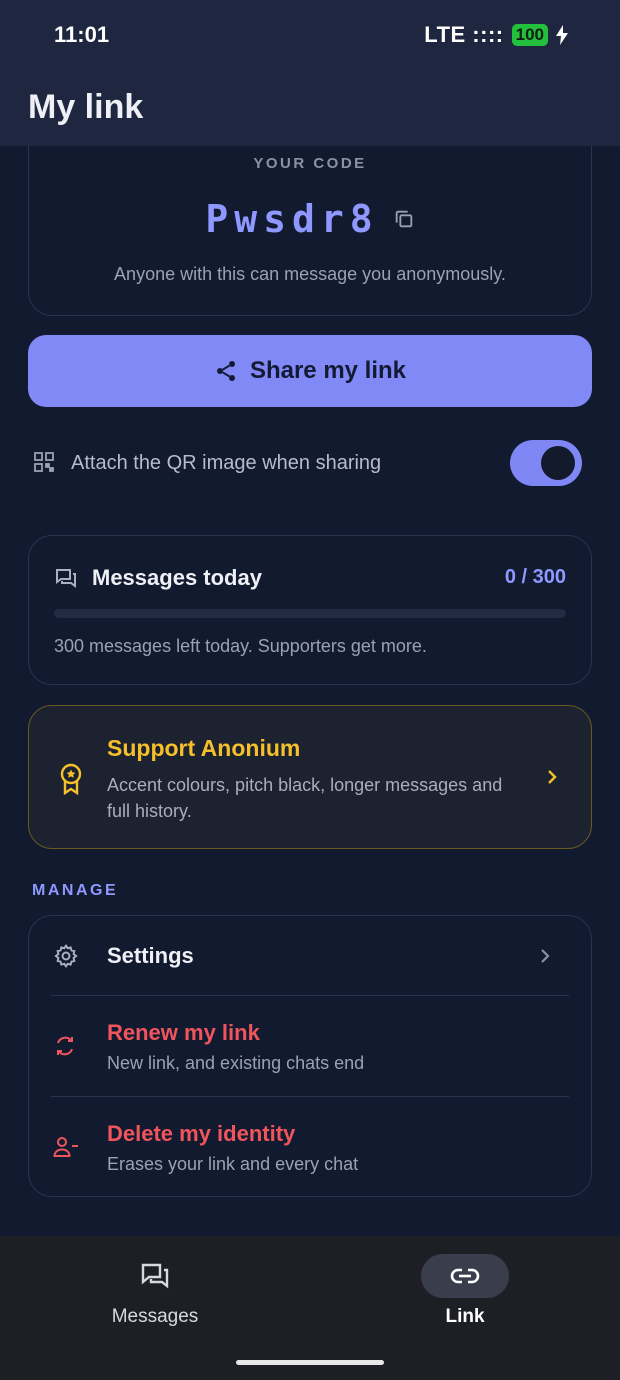 Image resolution: width=620 pixels, height=1380 pixels. I want to click on charging-icon, so click(562, 35).